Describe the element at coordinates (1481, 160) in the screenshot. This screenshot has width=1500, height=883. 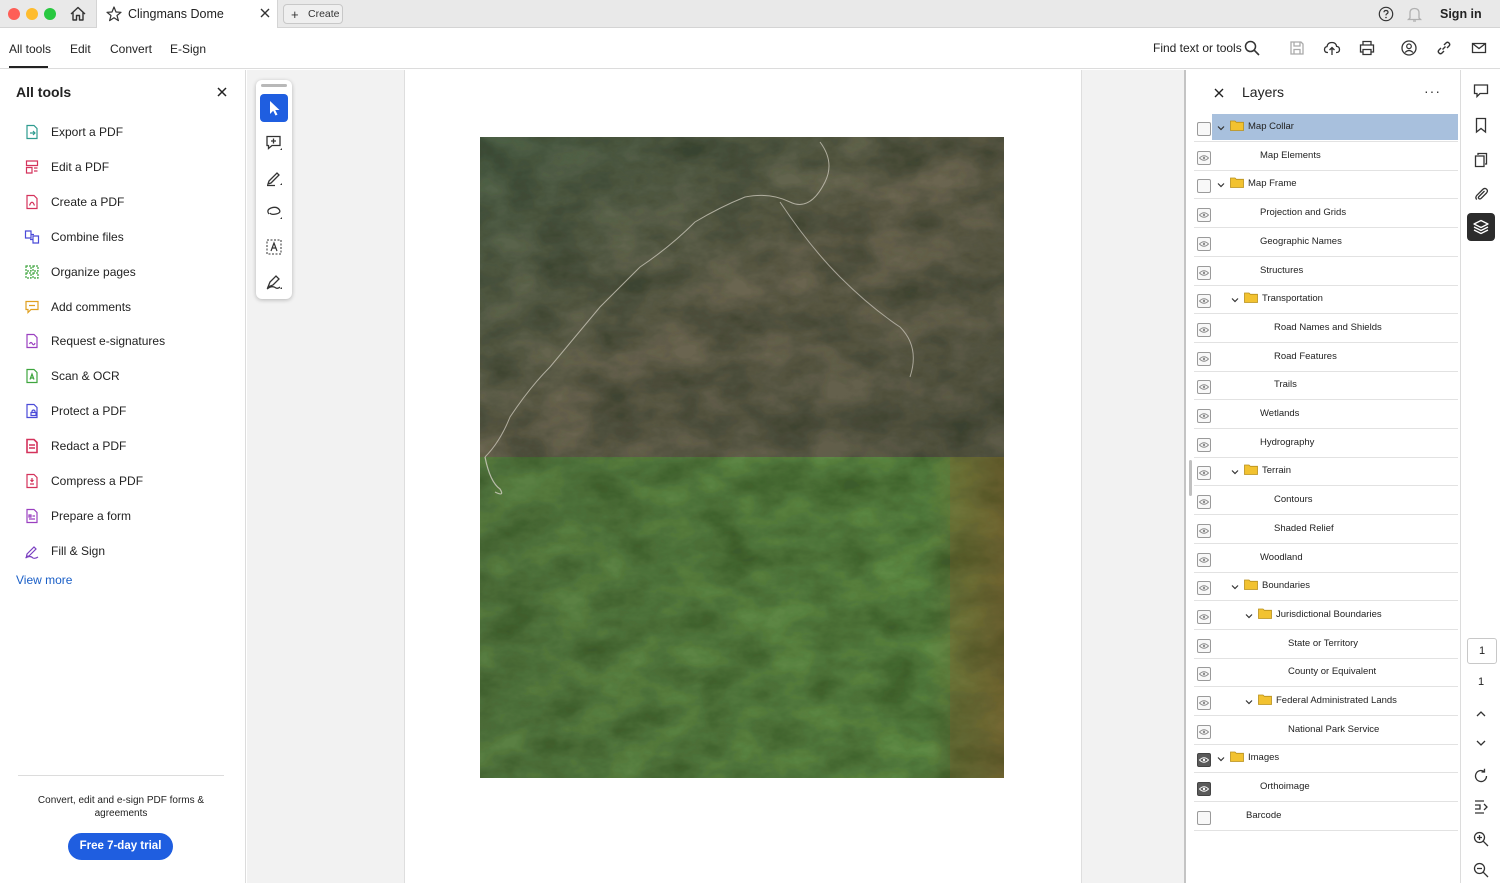
I see `page-thumbnails-icon` at that location.